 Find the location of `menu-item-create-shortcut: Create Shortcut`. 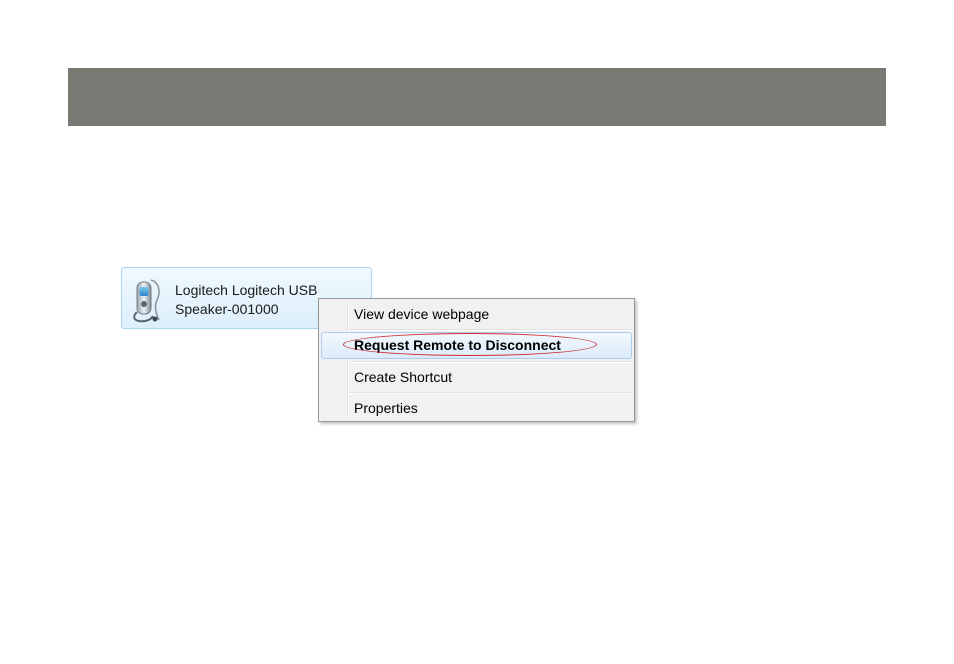

menu-item-create-shortcut: Create Shortcut is located at coordinates (476, 377).